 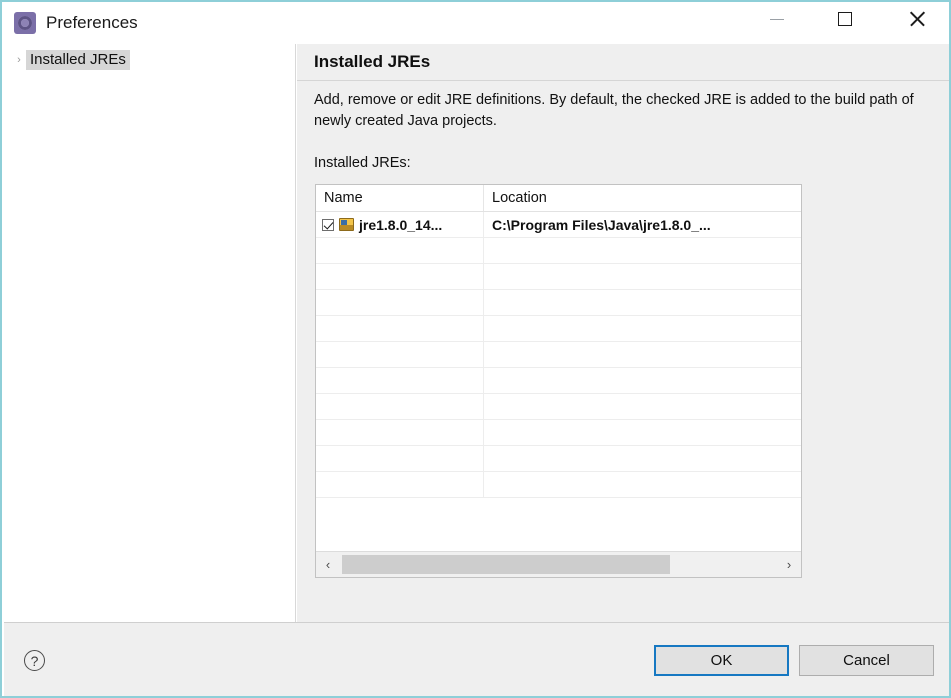 I want to click on cancel-button: Cancel, so click(x=866, y=660).